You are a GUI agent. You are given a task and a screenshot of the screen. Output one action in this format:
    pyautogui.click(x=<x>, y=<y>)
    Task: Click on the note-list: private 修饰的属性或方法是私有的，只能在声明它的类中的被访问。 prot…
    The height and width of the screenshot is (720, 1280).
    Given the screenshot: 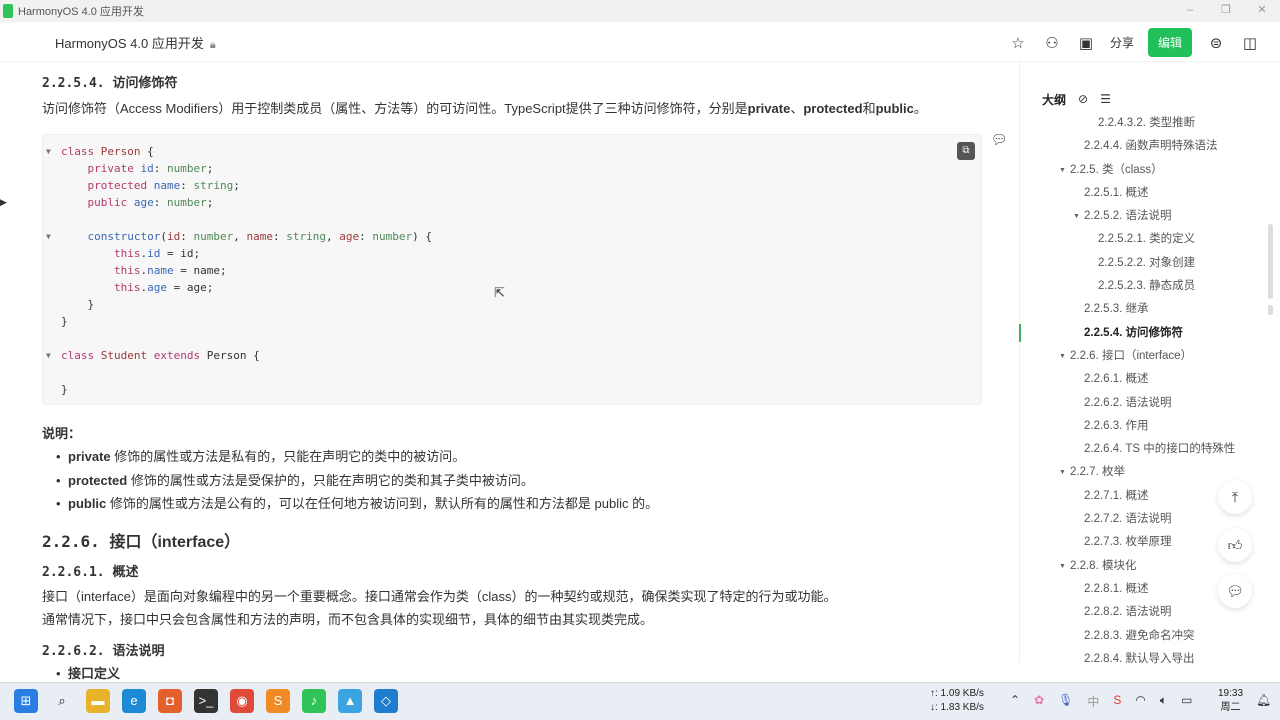 What is the action you would take?
    pyautogui.click(x=512, y=480)
    